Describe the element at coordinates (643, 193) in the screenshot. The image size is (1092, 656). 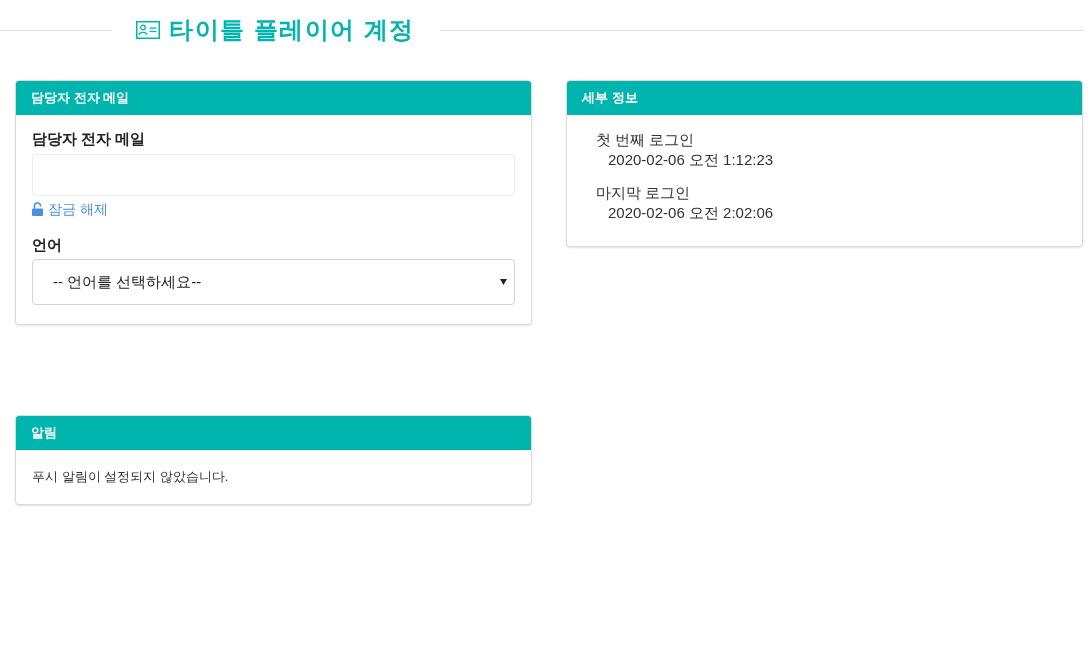
I see `detail-label: 마지막 로그인` at that location.